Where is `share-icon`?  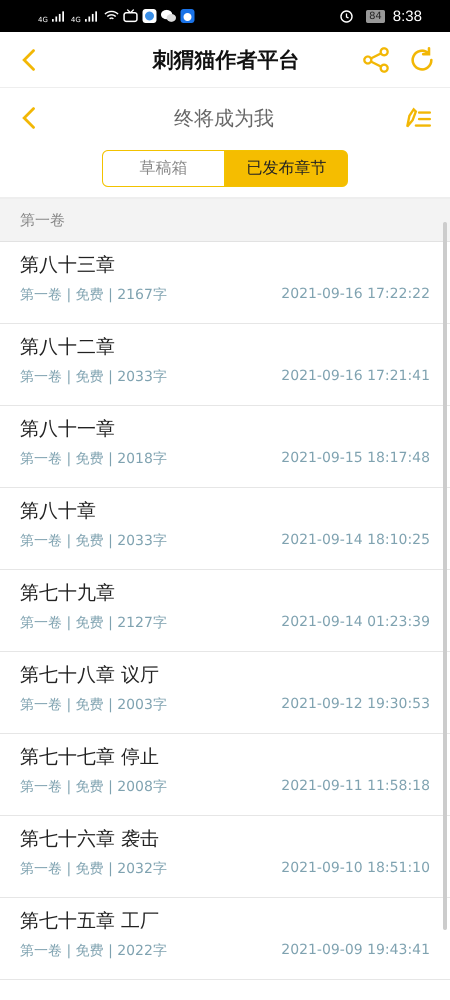 share-icon is located at coordinates (376, 60).